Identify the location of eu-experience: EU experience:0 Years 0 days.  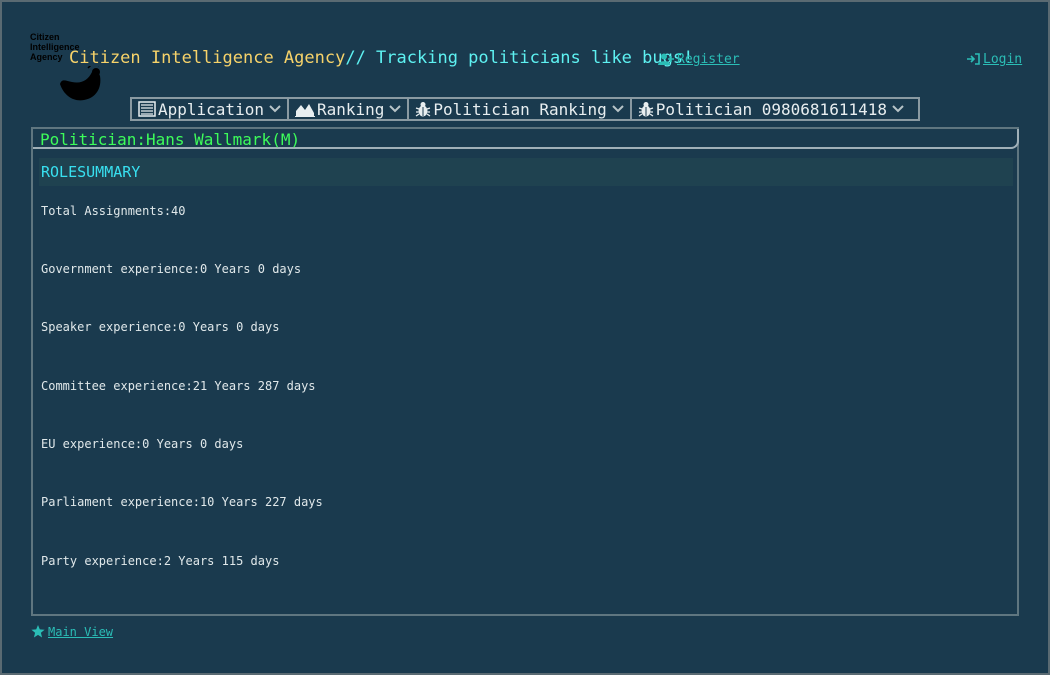
(142, 444).